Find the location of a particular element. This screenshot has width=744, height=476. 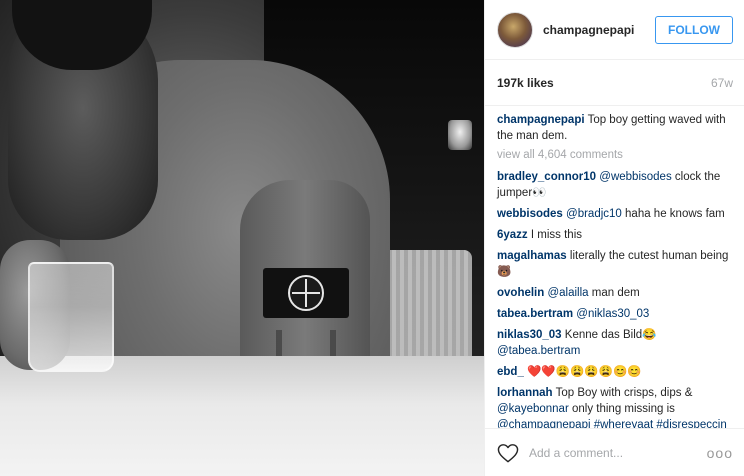

comment-mention: @webbisodes is located at coordinates (635, 177).